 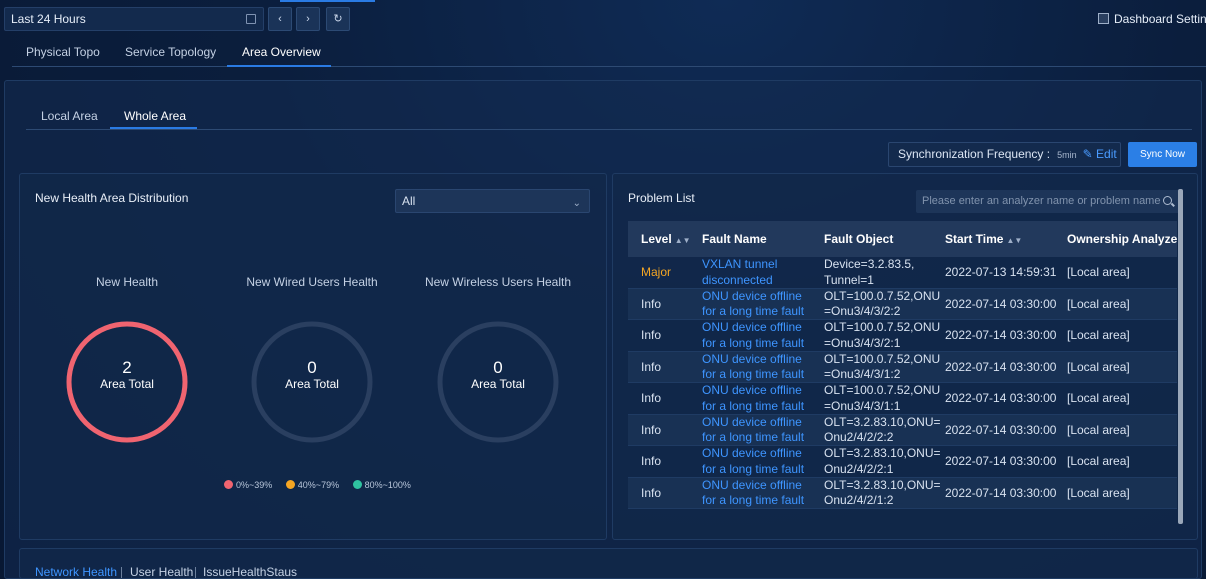 I want to click on tab-physical-topo: Physical Topo, so click(x=63, y=52).